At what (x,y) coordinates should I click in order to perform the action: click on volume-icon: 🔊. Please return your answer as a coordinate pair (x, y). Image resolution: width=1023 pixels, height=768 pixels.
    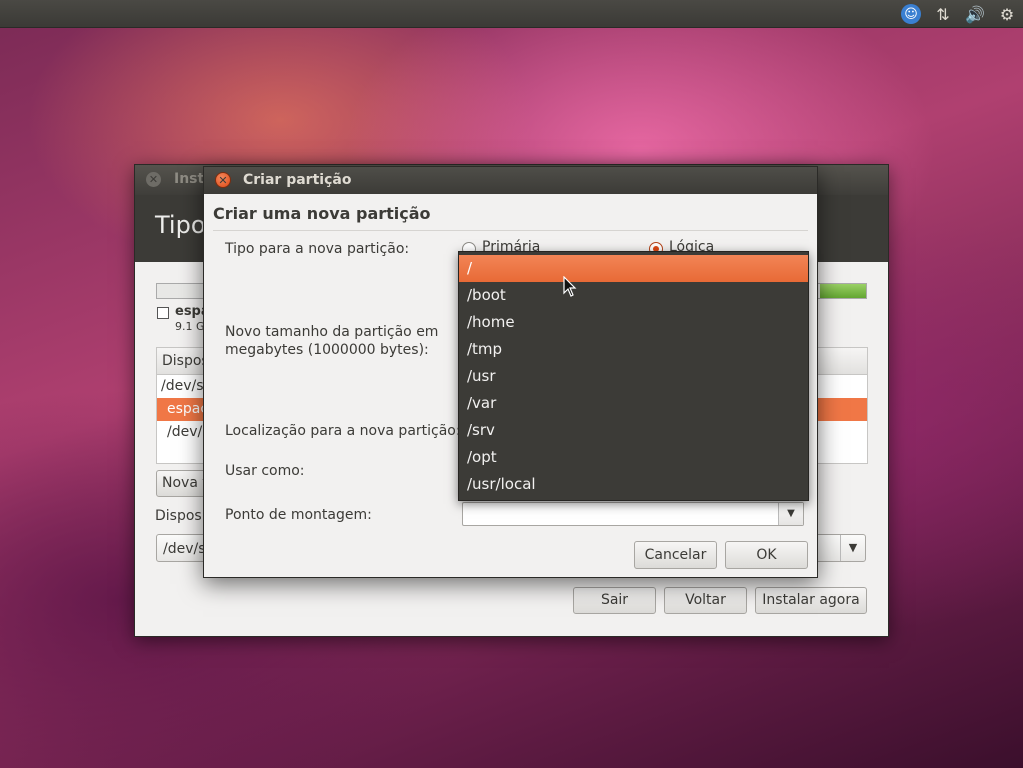
    Looking at the image, I should click on (975, 14).